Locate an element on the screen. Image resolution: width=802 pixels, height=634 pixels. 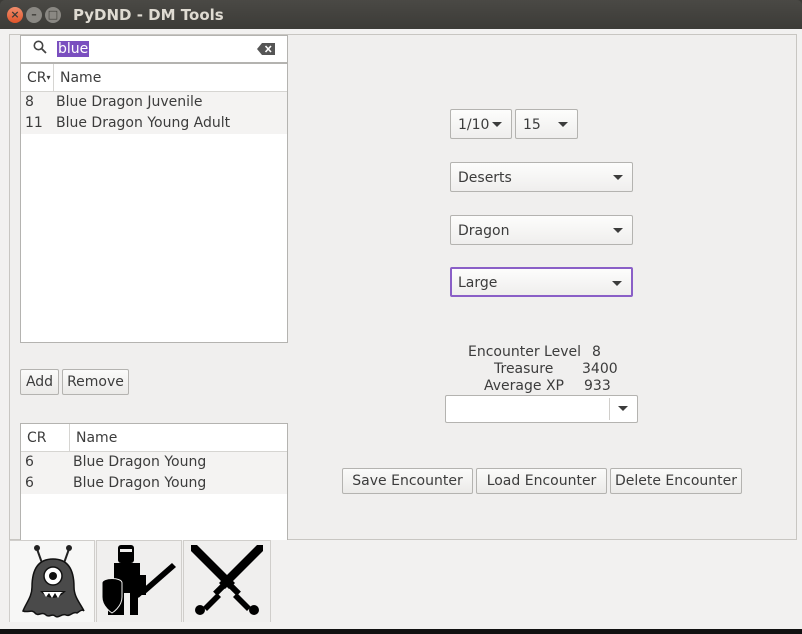
monster-table-header: CR▾ Name is located at coordinates (154, 78).